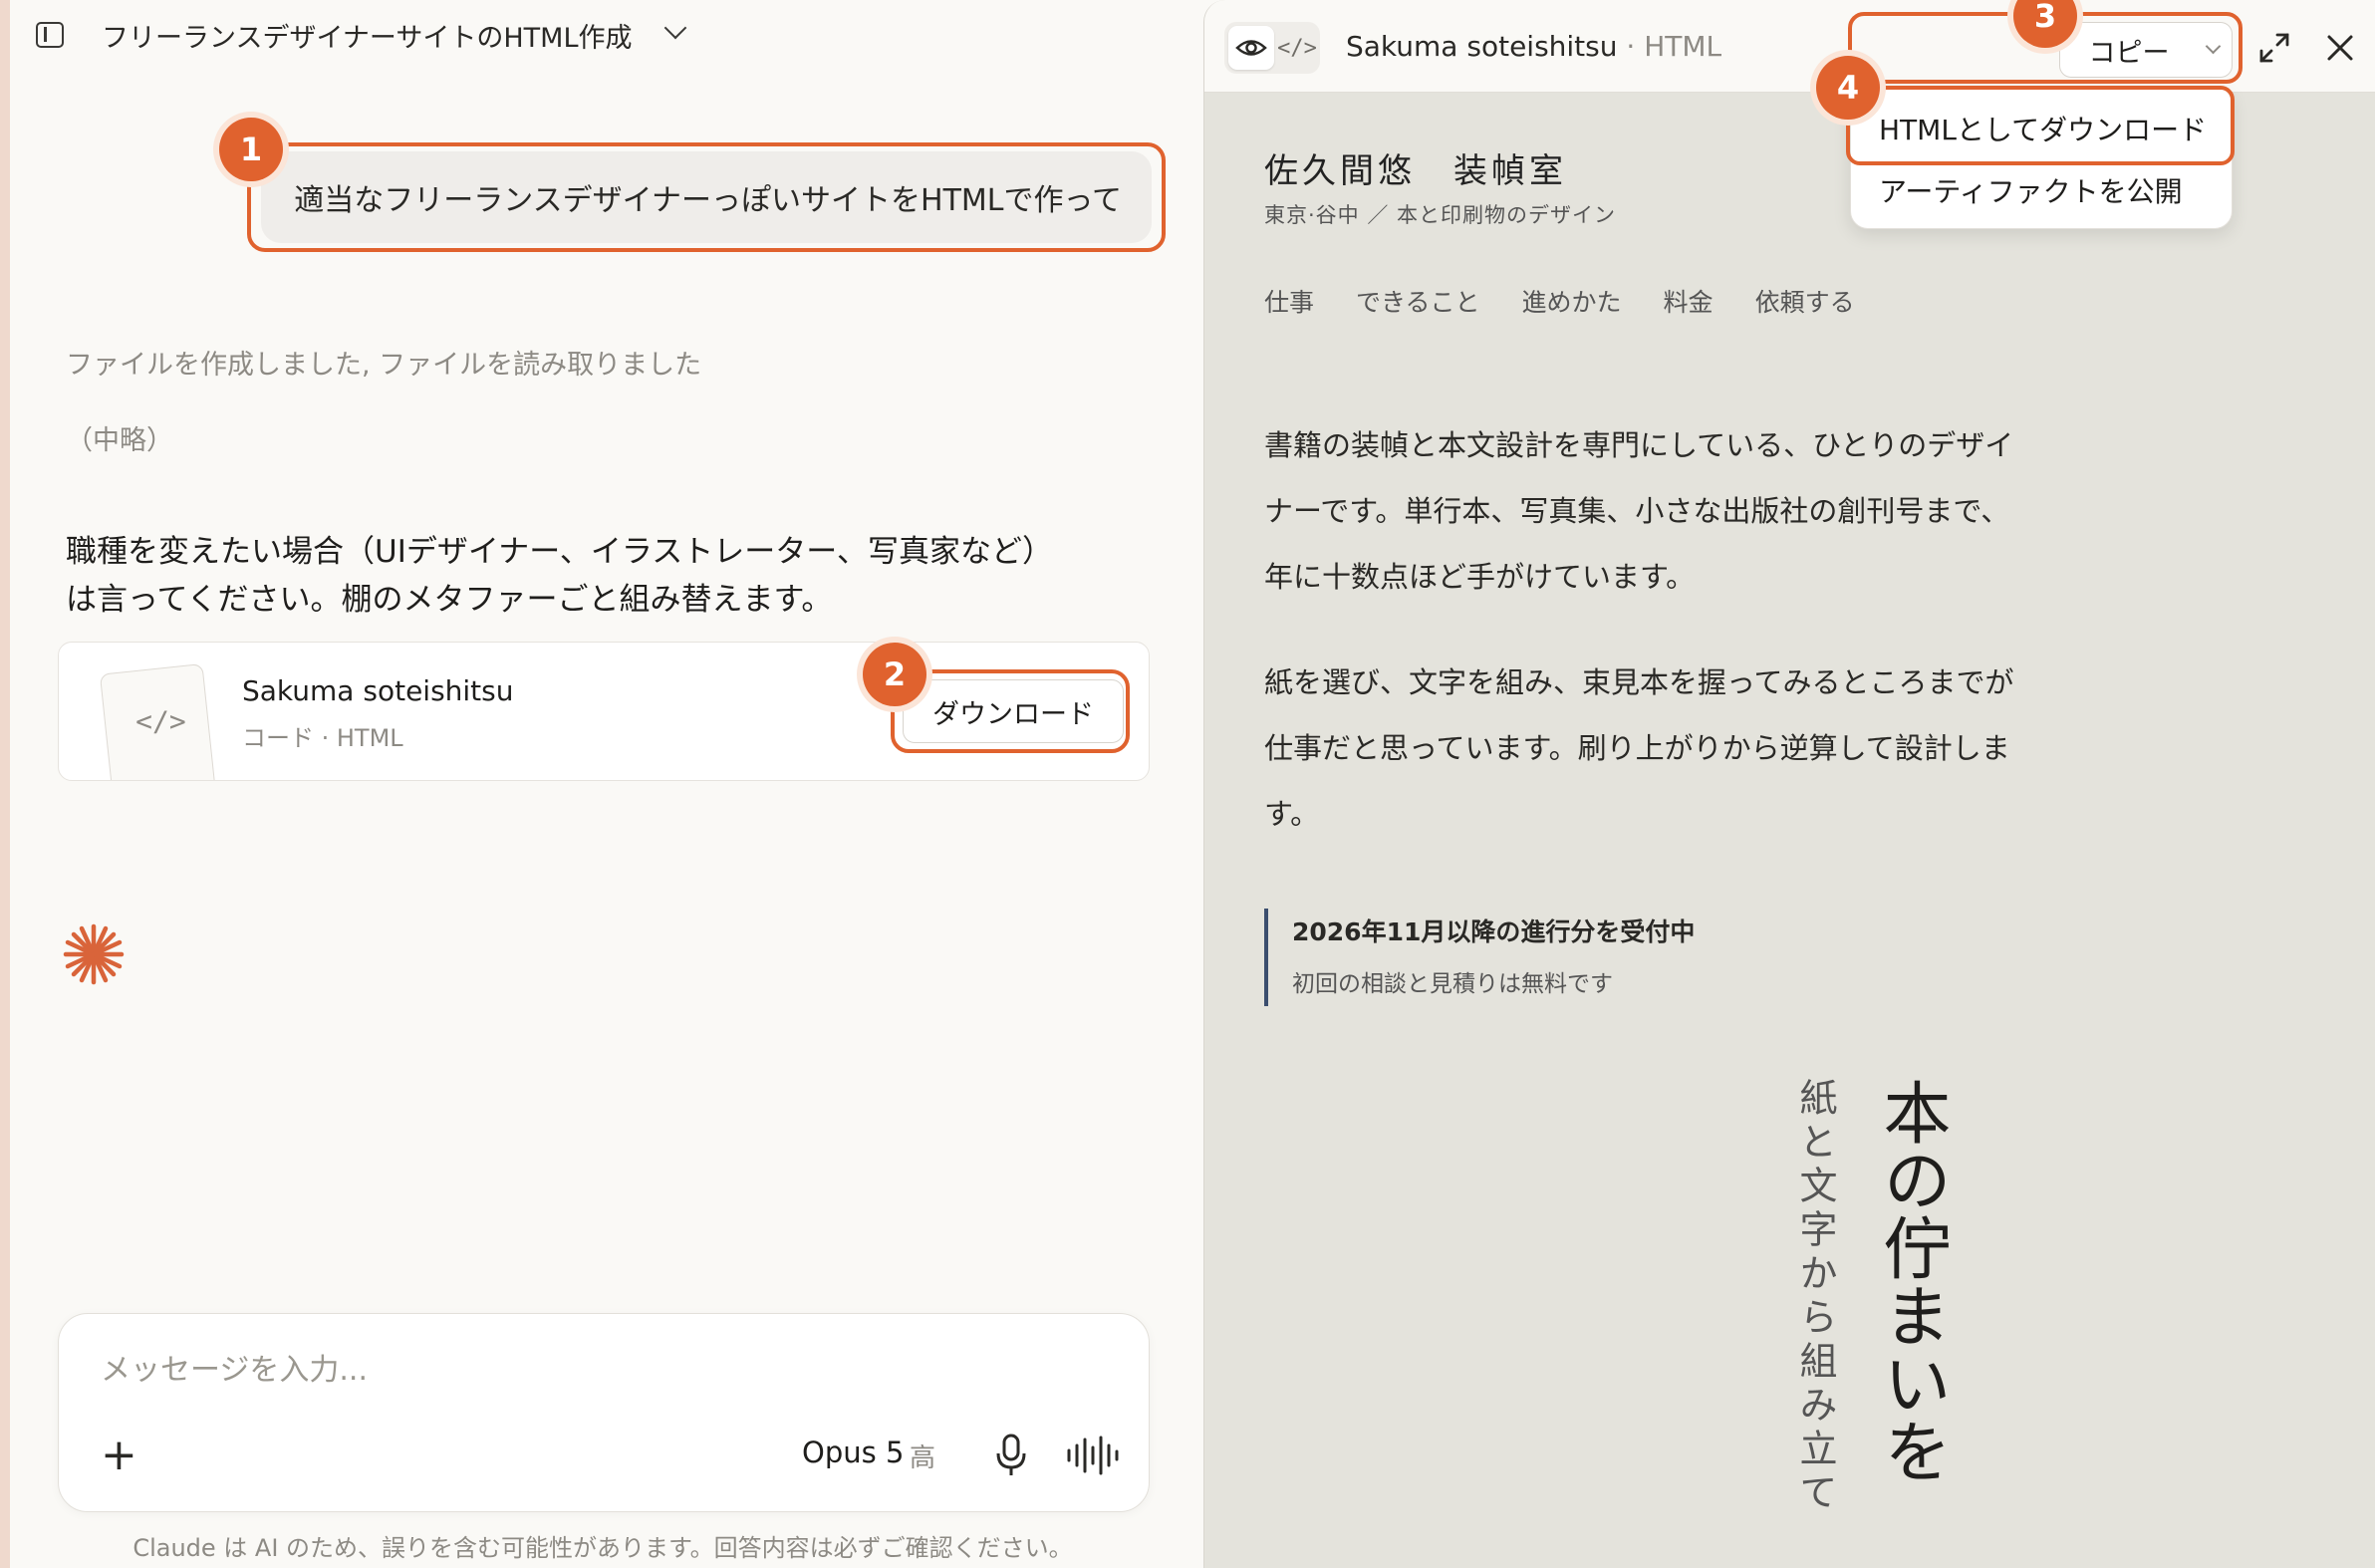 This screenshot has height=1568, width=2375. I want to click on annotation-badge-2: 2, so click(894, 674).